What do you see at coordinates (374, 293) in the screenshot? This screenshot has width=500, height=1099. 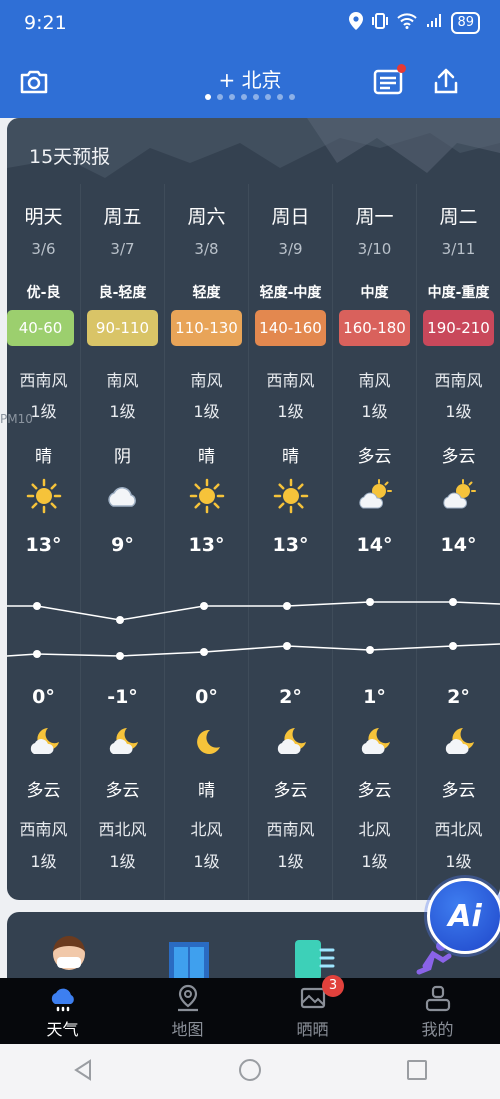 I see `aqi-level: 中度` at bounding box center [374, 293].